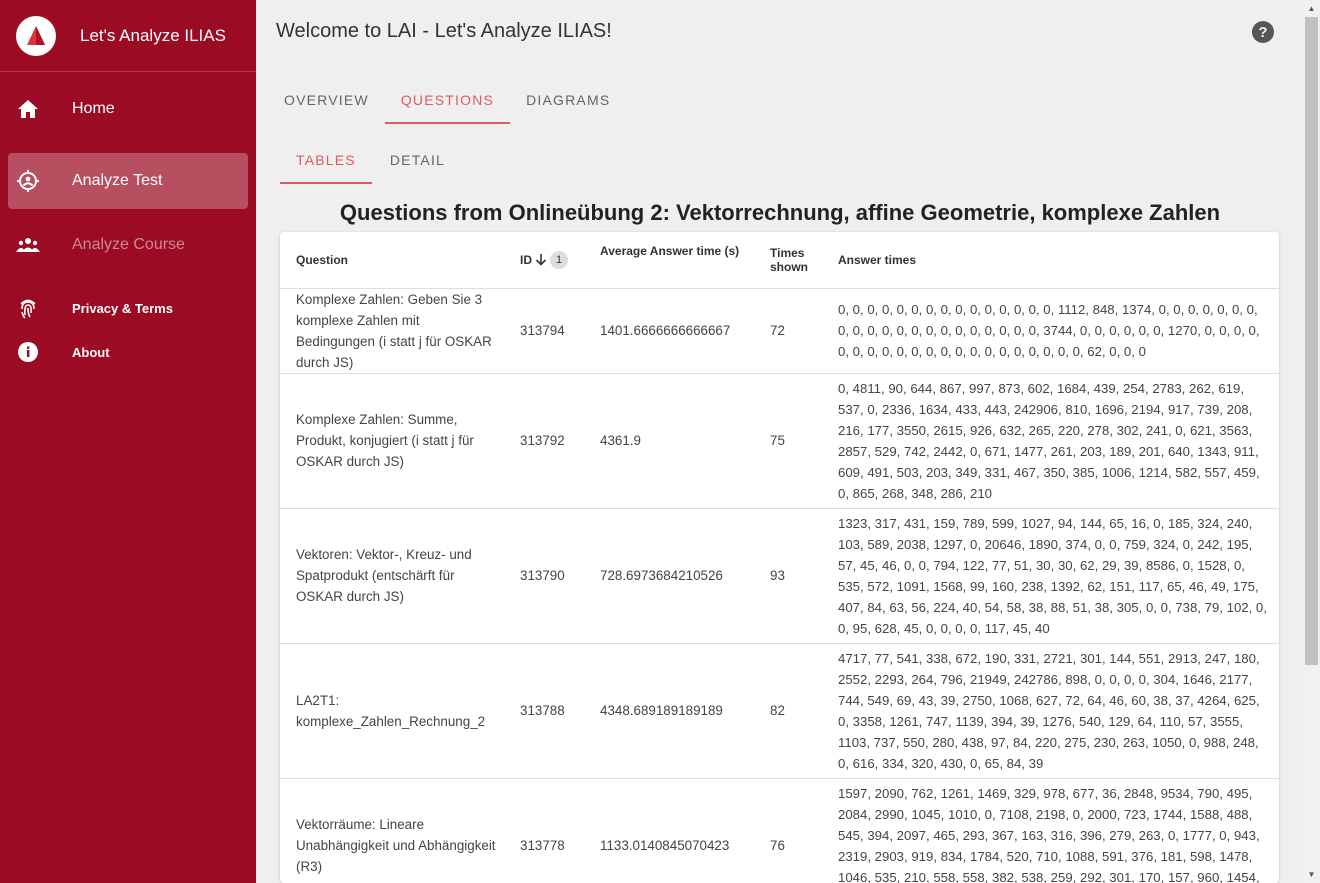 This screenshot has width=1320, height=883. Describe the element at coordinates (91, 352) in the screenshot. I see `nav-about-label: About` at that location.